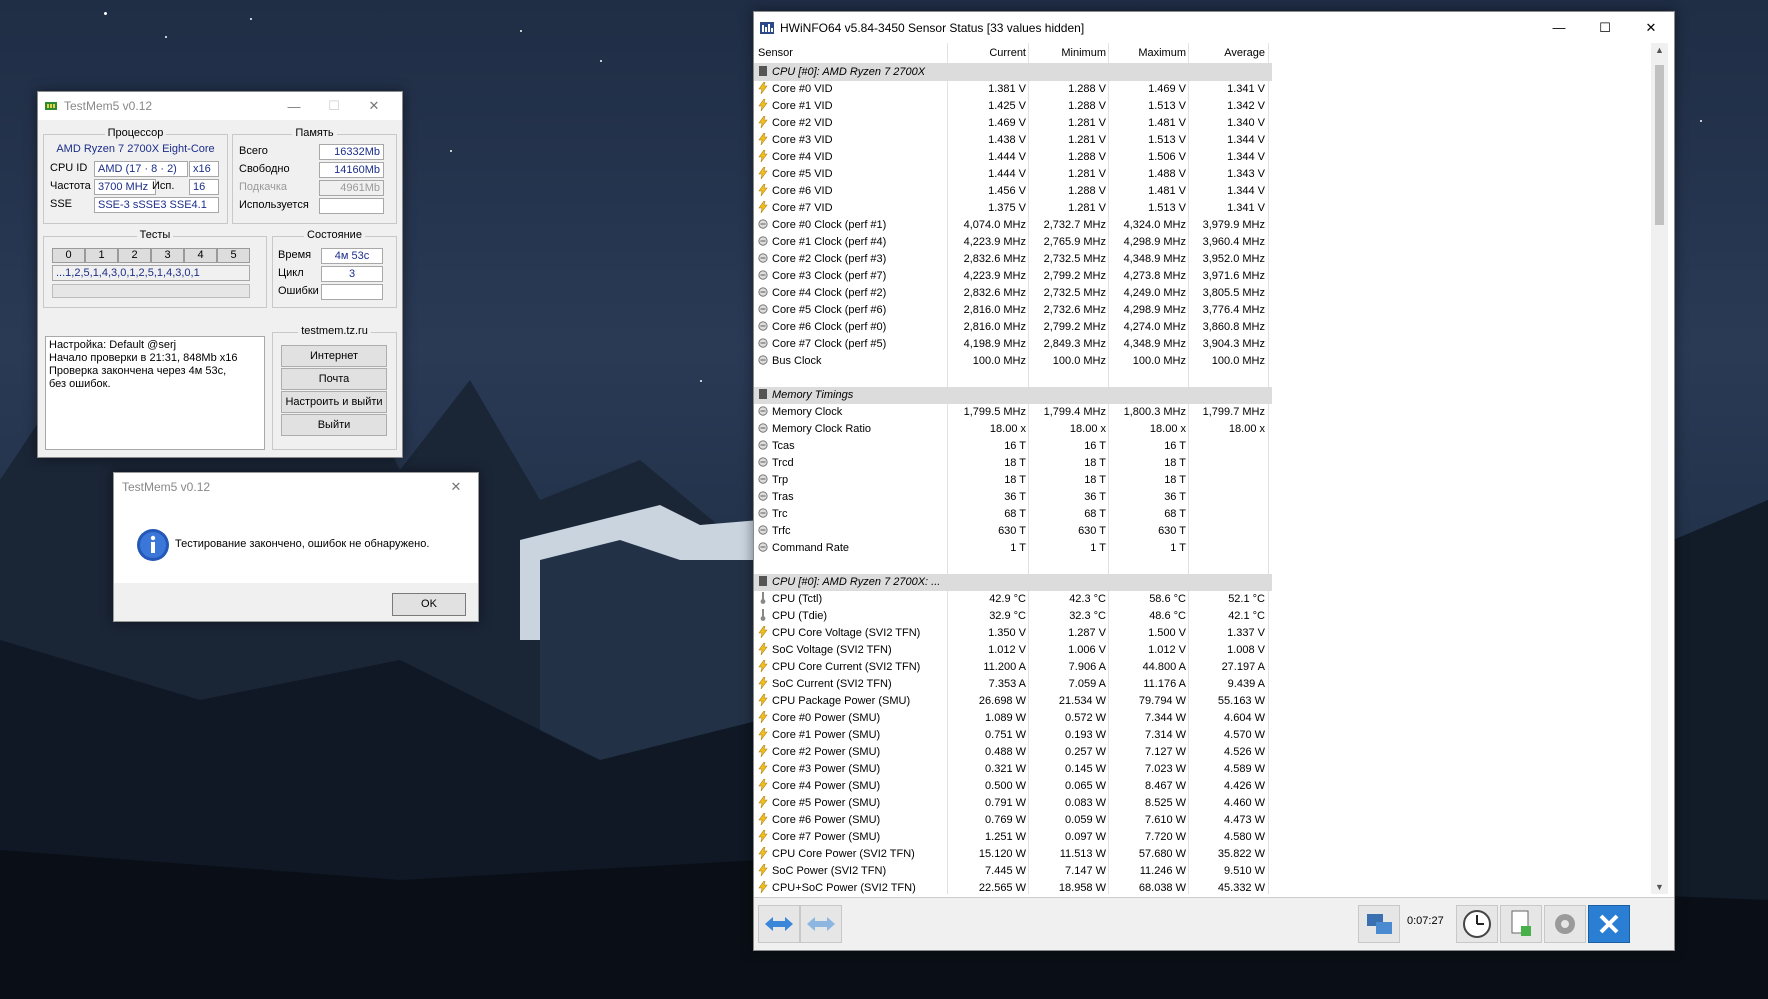  Describe the element at coordinates (1147, 51) in the screenshot. I see `column-header: Maximum` at that location.